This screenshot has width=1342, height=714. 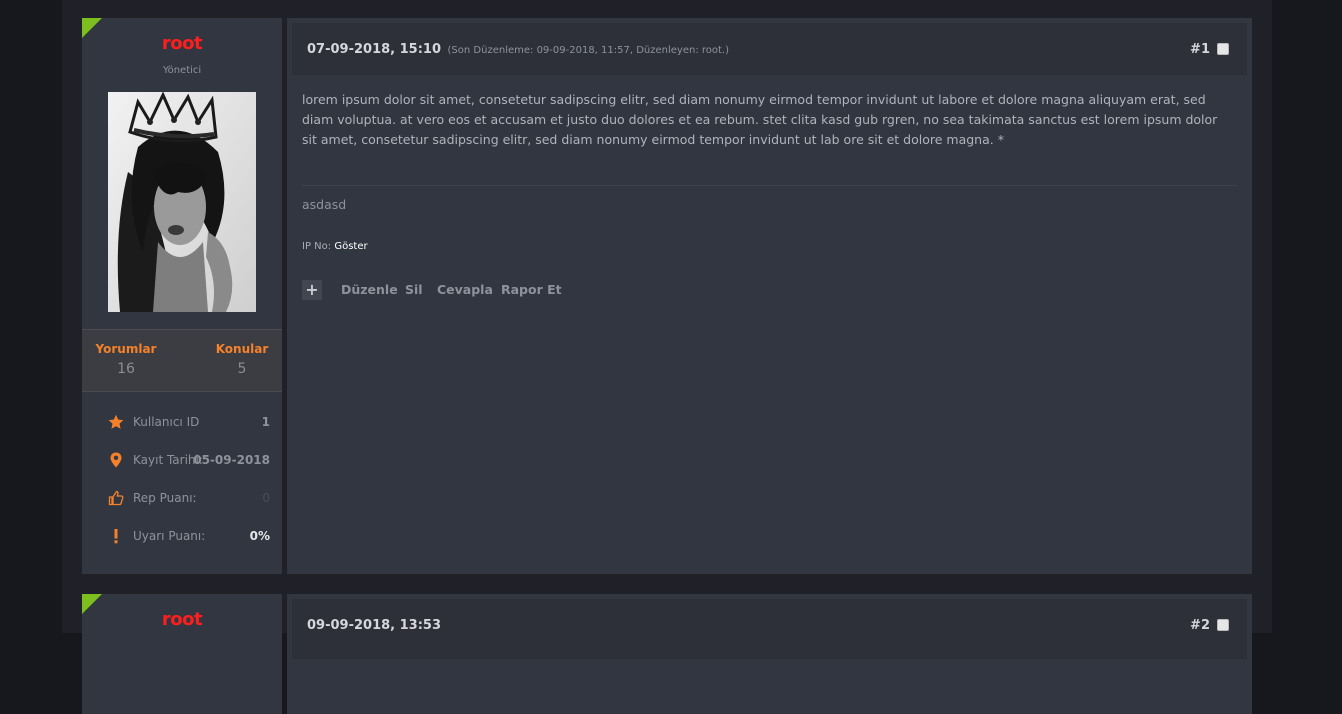 I want to click on topics-value: 5, so click(x=242, y=369).